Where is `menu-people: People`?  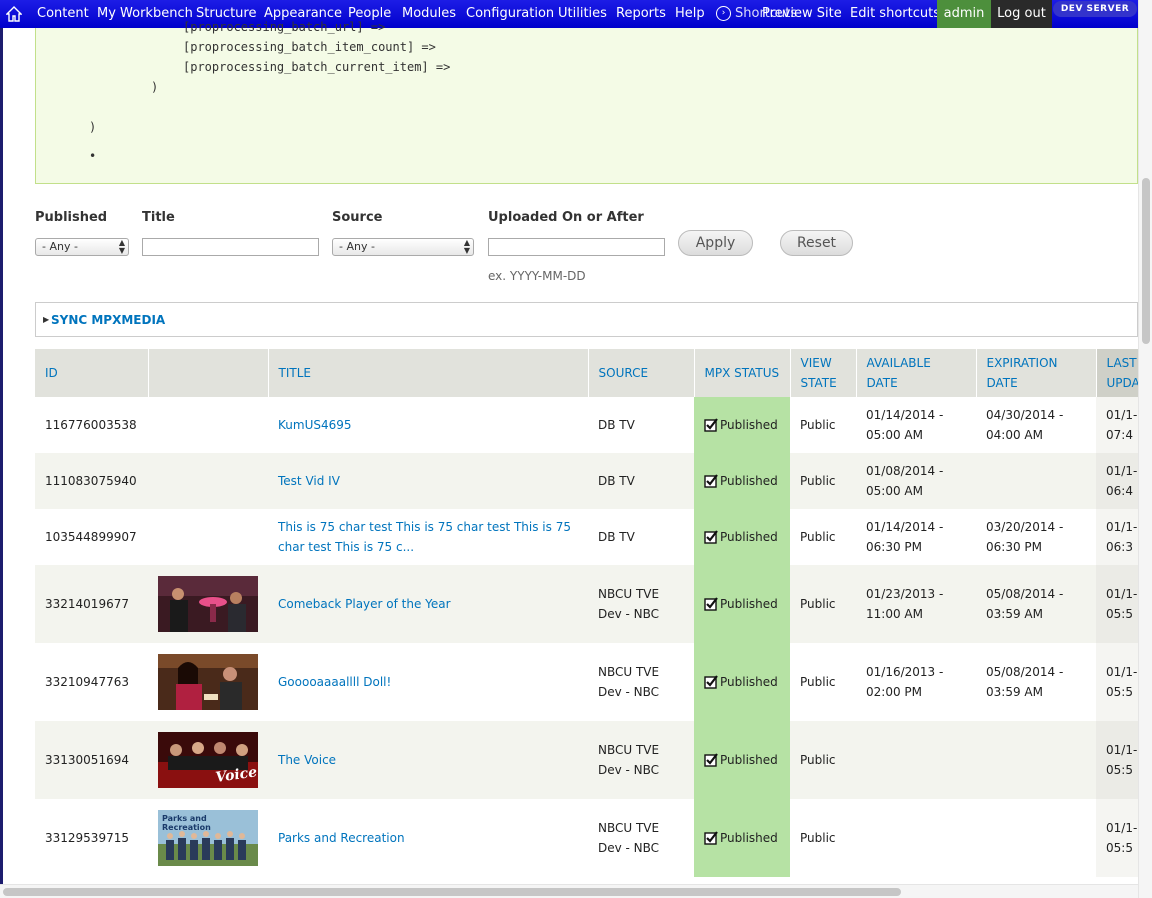 menu-people: People is located at coordinates (369, 13).